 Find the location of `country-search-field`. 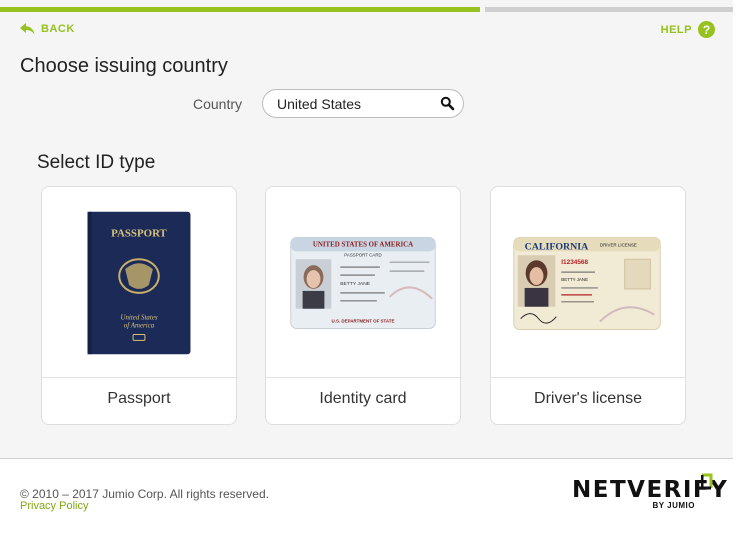

country-search-field is located at coordinates (363, 103).